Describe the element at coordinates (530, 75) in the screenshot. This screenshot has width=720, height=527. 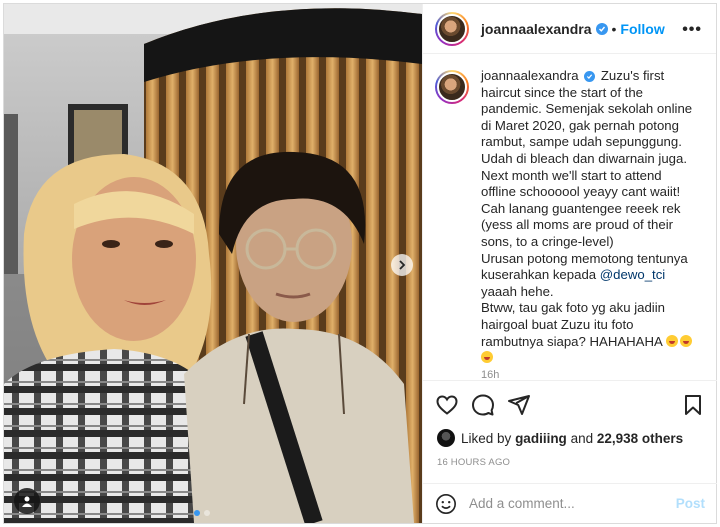
I see `caption-username: joannaalexandra` at that location.